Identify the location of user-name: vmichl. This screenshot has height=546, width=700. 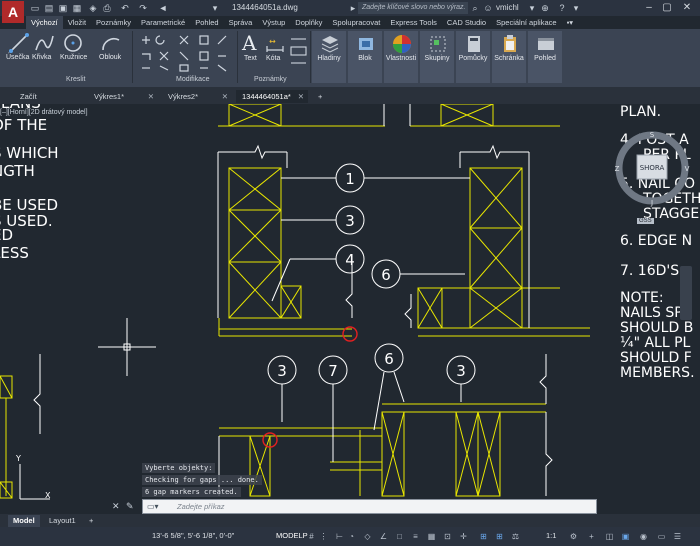
(507, 7).